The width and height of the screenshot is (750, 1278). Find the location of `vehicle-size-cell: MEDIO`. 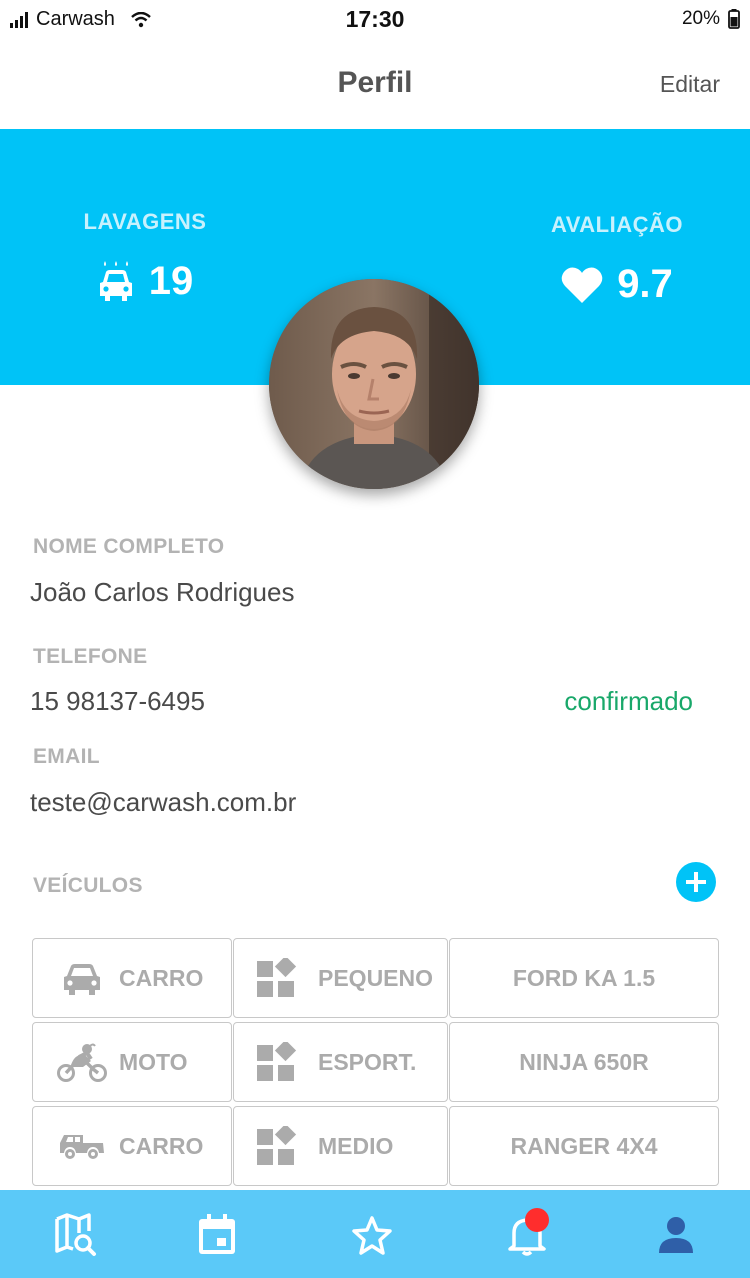

vehicle-size-cell: MEDIO is located at coordinates (340, 1146).